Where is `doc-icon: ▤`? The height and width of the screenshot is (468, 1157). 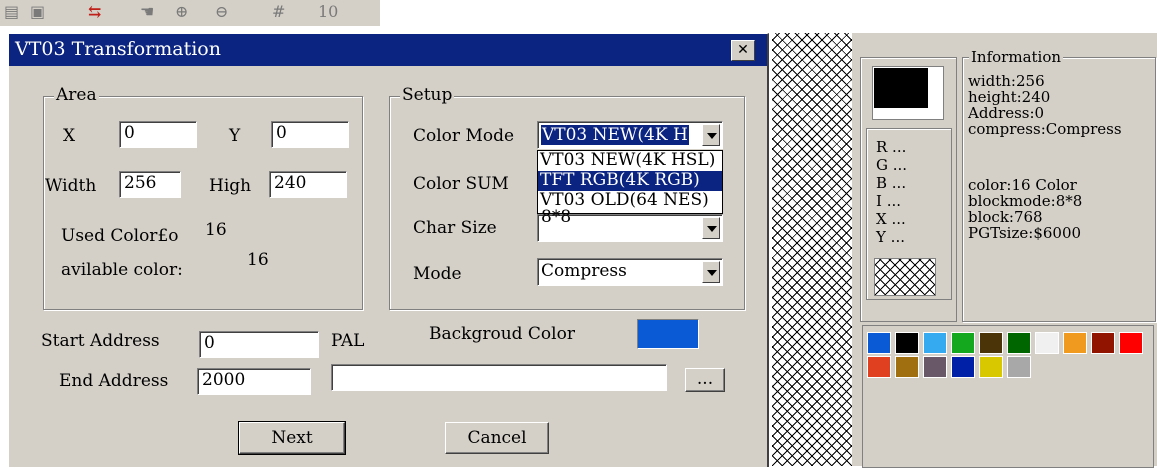
doc-icon: ▤ is located at coordinates (11, 11).